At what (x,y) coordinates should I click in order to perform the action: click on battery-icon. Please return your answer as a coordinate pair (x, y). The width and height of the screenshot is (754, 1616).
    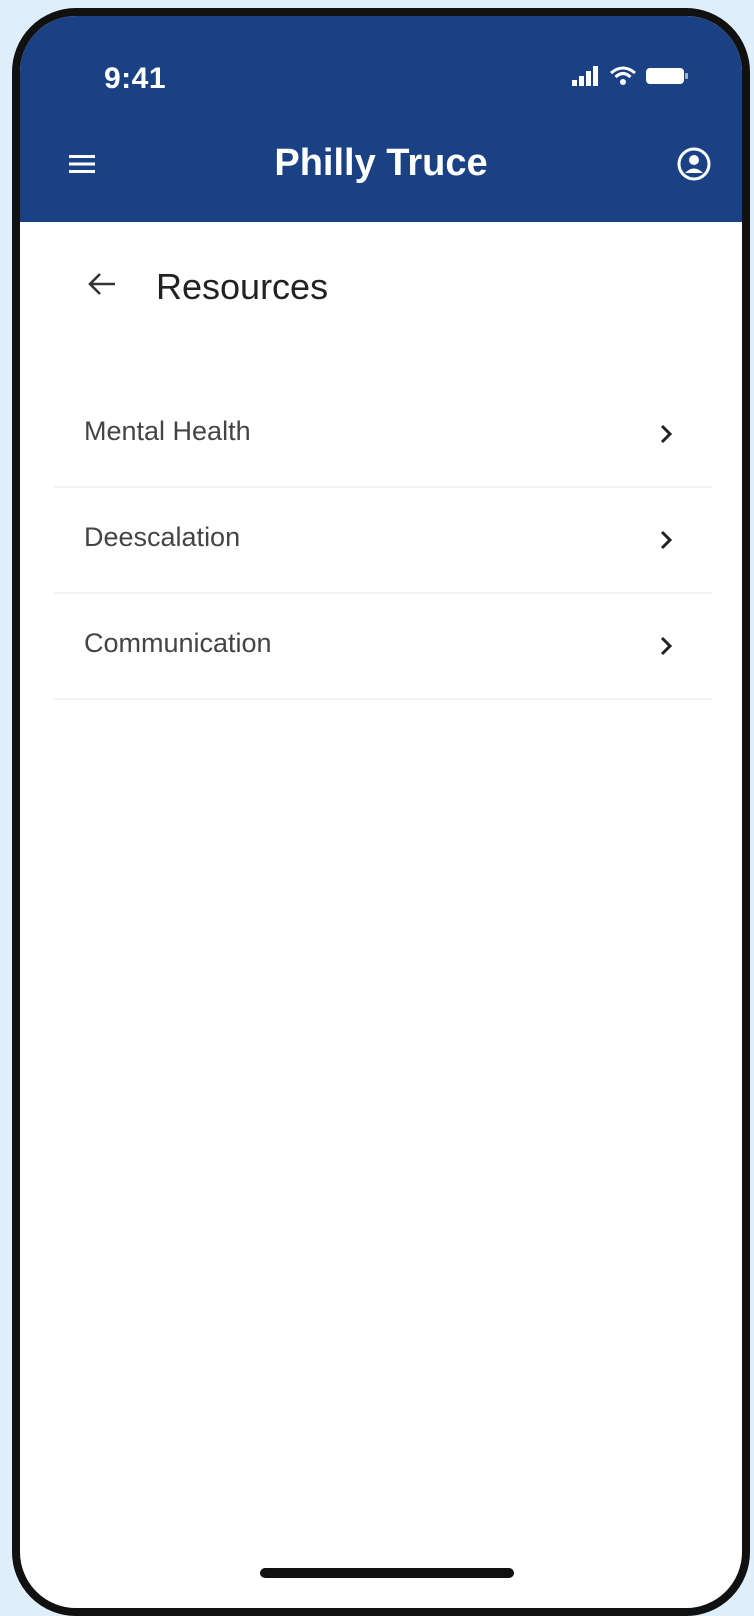
    Looking at the image, I should click on (668, 76).